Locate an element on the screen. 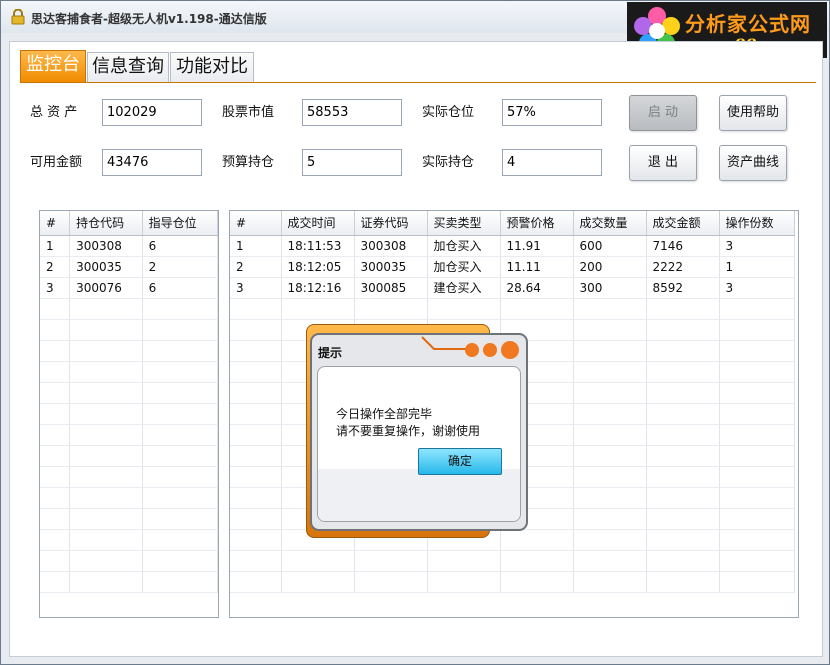 The image size is (830, 665). holdings-cell: 300308 is located at coordinates (106, 246).